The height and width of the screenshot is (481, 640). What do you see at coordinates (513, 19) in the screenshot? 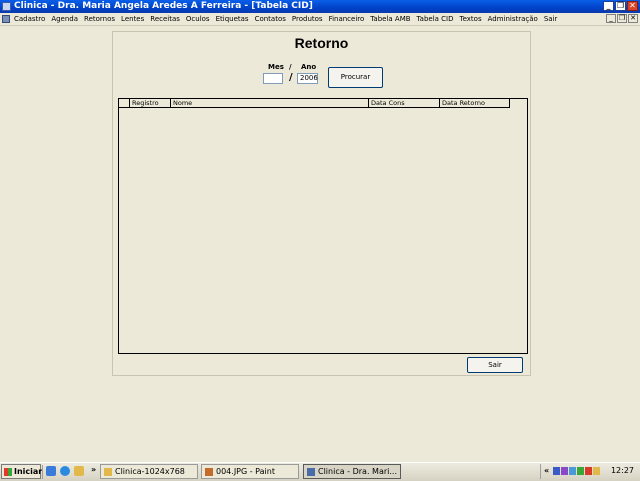
I see `menu-item-administracao: Administração` at bounding box center [513, 19].